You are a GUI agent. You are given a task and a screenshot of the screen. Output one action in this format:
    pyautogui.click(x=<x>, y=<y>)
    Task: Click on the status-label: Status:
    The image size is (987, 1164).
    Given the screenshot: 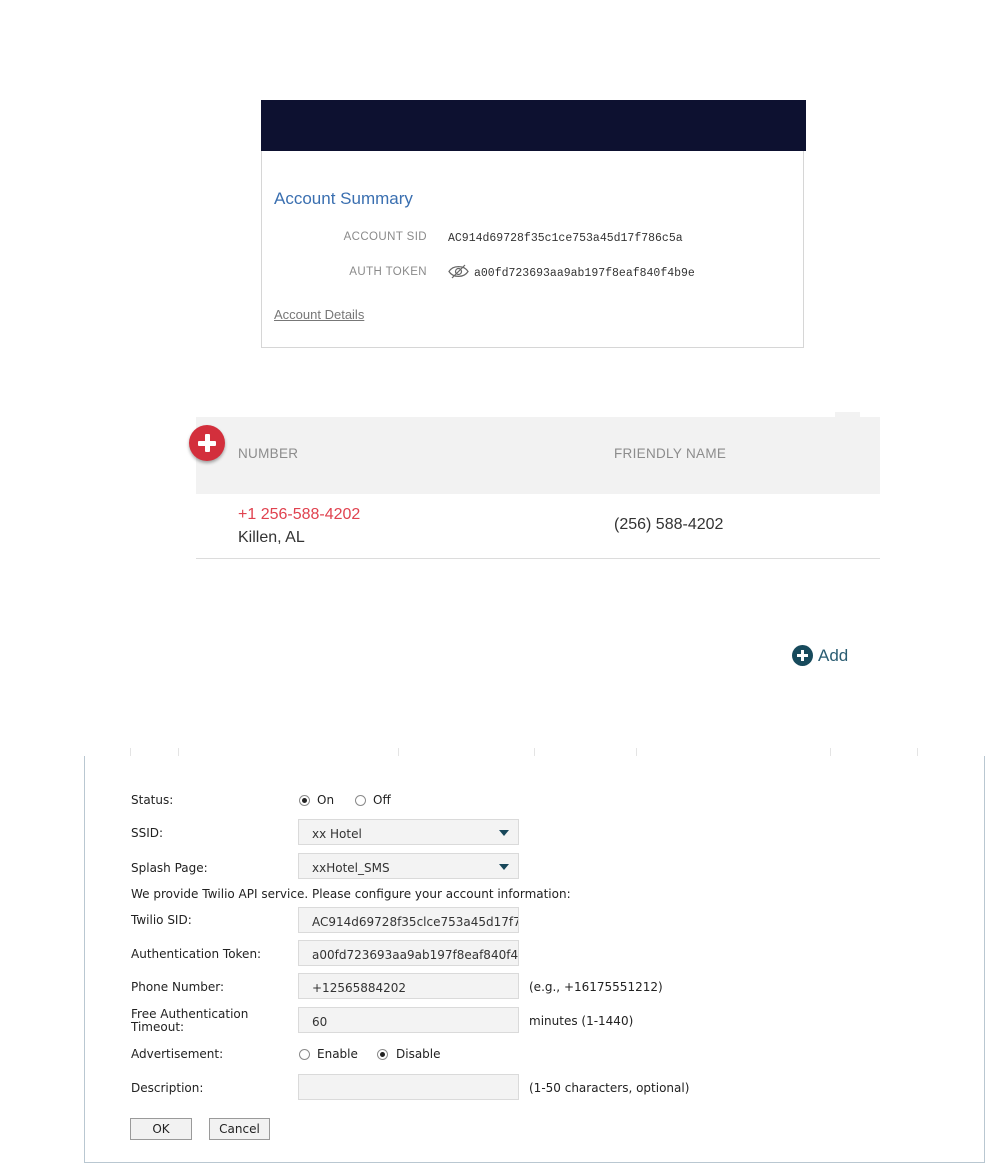 What is the action you would take?
    pyautogui.click(x=152, y=800)
    